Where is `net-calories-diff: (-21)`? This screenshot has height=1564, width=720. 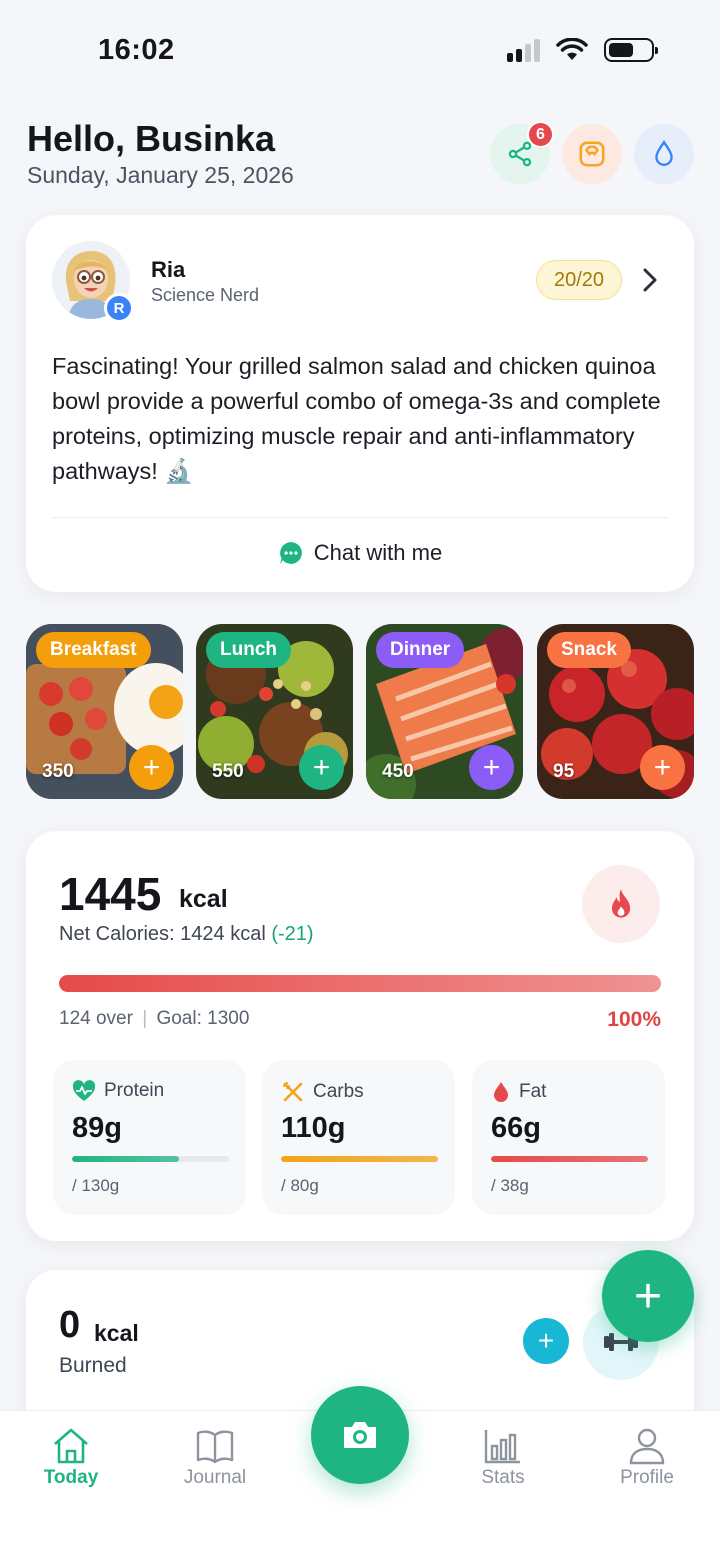
net-calories-diff: (-21) is located at coordinates (292, 934).